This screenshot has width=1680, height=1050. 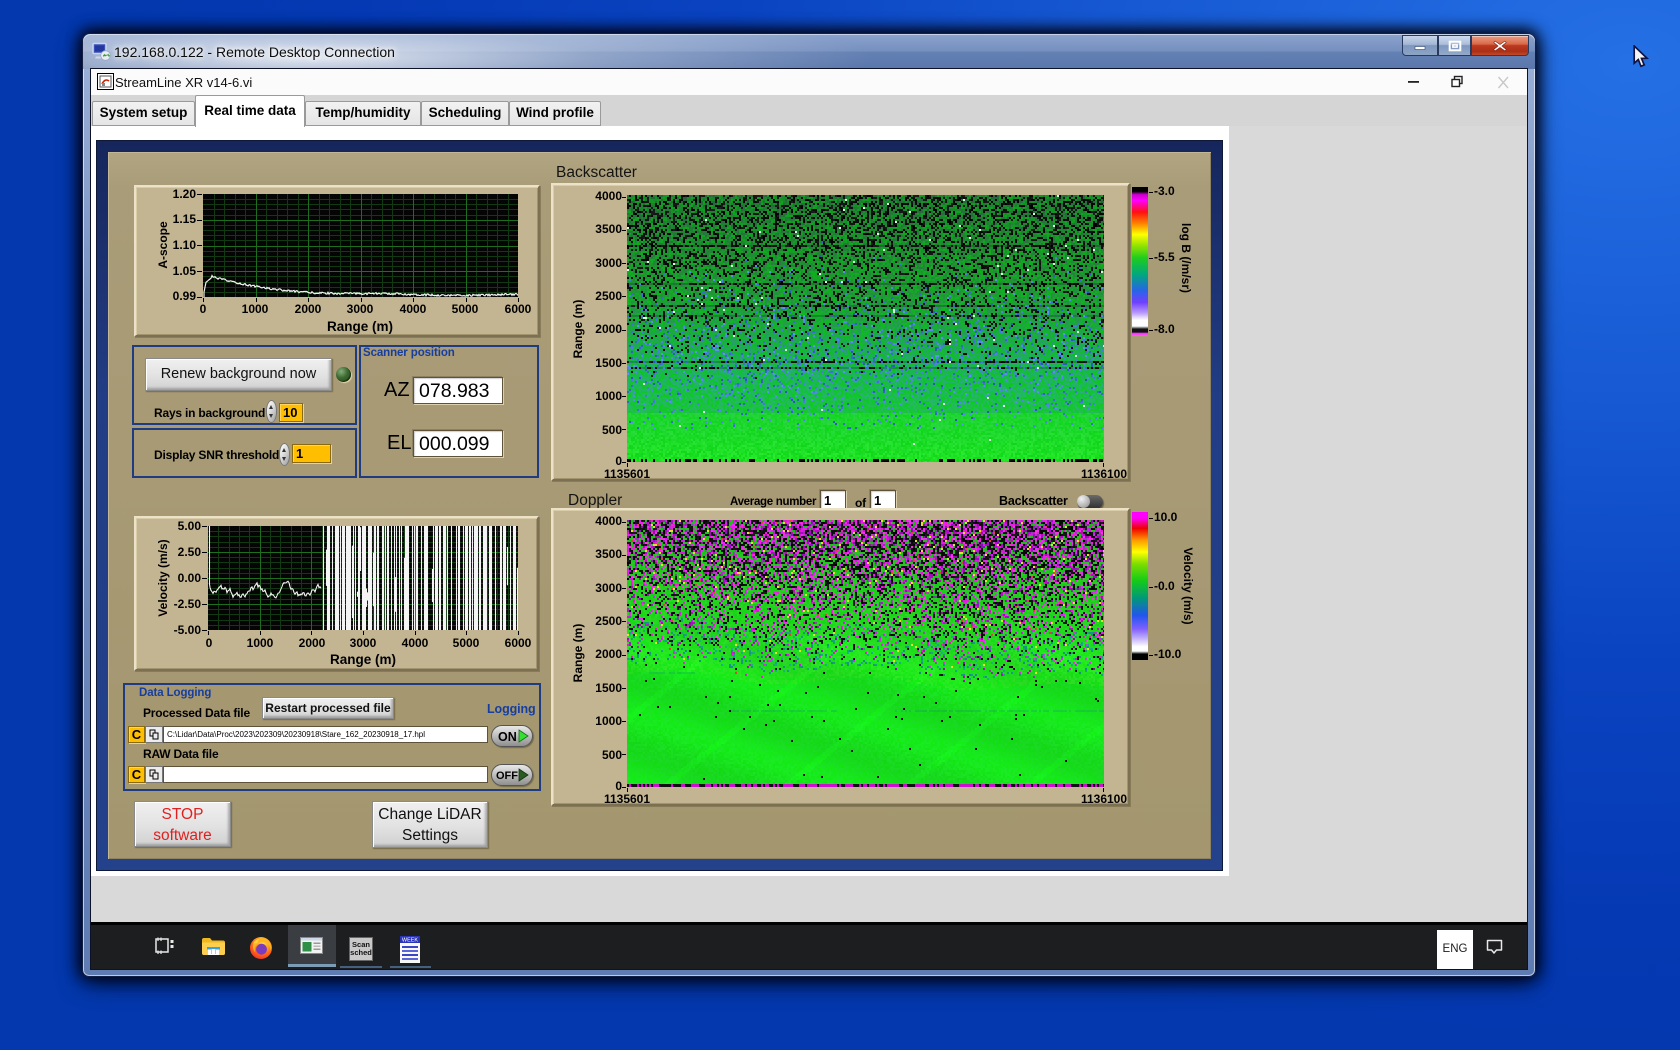 What do you see at coordinates (410, 941) in the screenshot?
I see `svg-text: WEEK` at bounding box center [410, 941].